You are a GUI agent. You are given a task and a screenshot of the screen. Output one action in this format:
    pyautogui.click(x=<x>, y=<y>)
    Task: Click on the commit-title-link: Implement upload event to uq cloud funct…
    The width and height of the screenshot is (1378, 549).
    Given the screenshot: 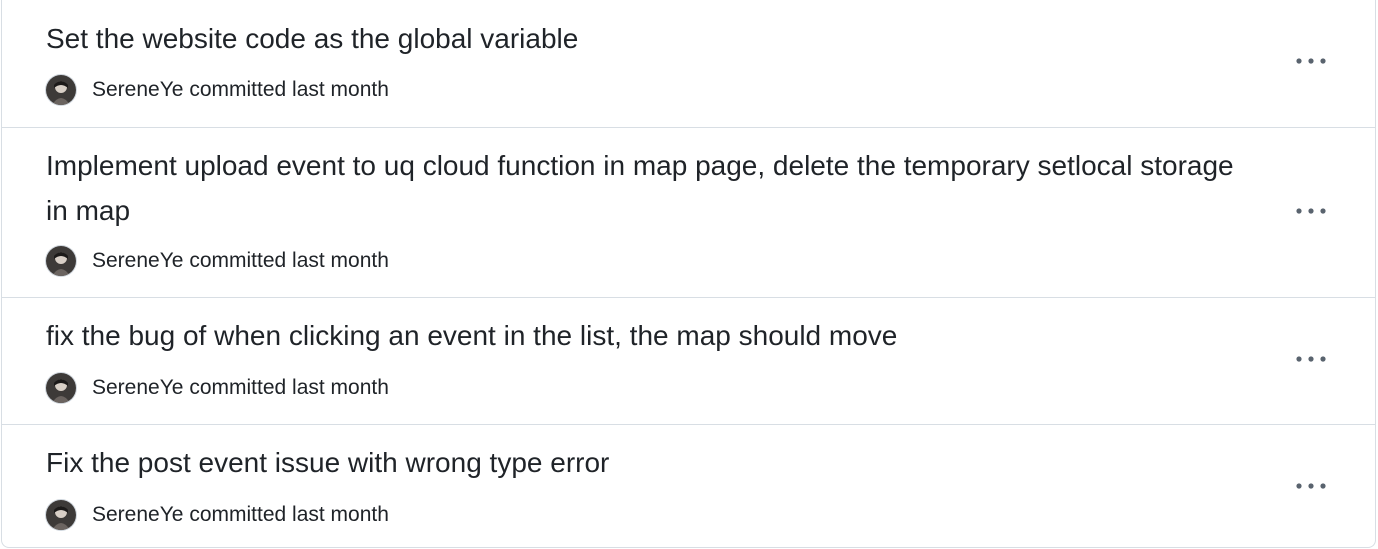 What is the action you would take?
    pyautogui.click(x=651, y=188)
    